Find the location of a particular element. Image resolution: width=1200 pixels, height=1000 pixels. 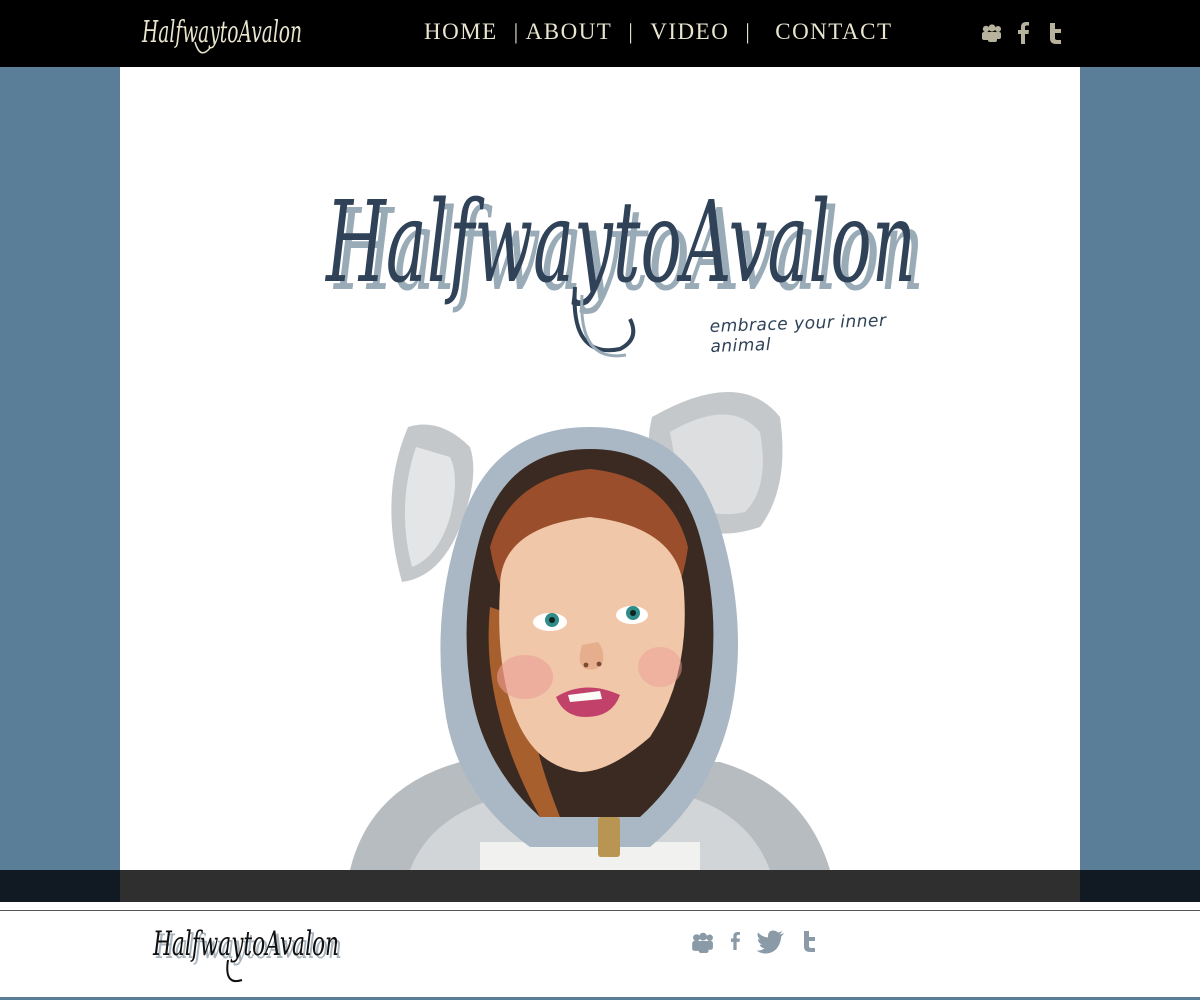

twitter-icon is located at coordinates (771, 942).